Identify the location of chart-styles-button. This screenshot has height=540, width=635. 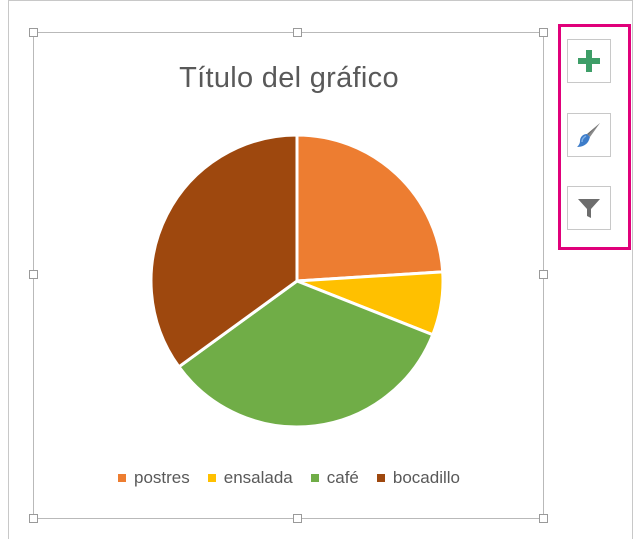
(589, 135).